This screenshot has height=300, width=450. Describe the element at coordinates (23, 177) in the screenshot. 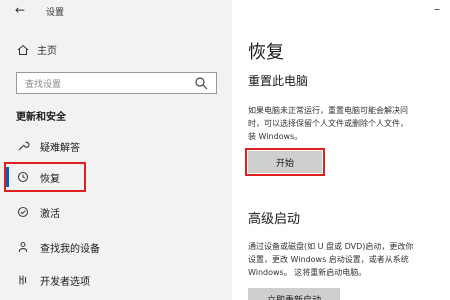

I see `history-icon` at that location.